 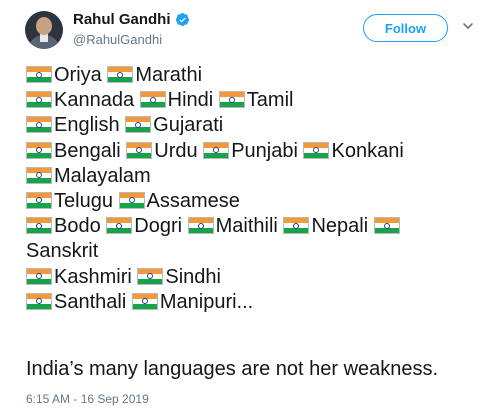 I want to click on author-name-row: Rahul Gandhi, so click(x=131, y=19).